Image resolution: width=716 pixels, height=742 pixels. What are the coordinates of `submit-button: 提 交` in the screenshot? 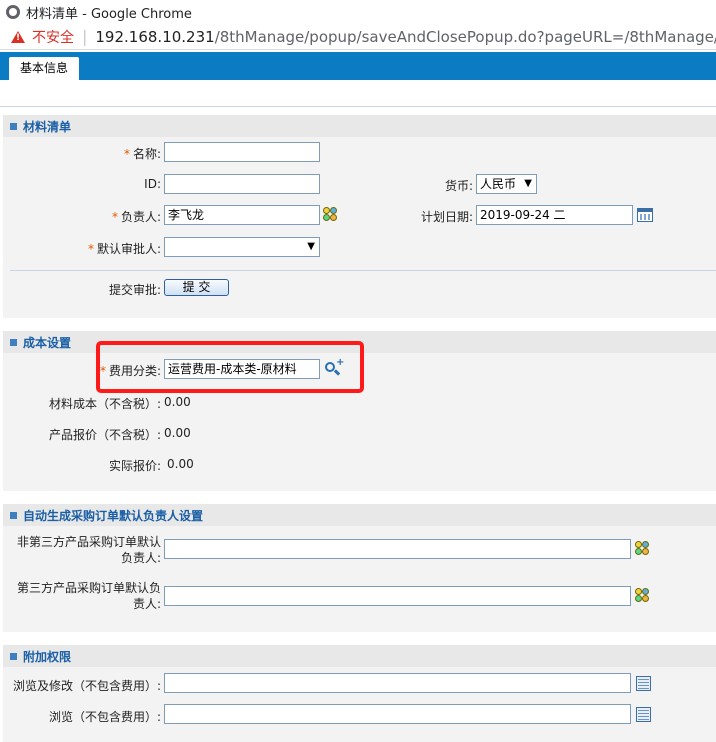 It's located at (196, 287).